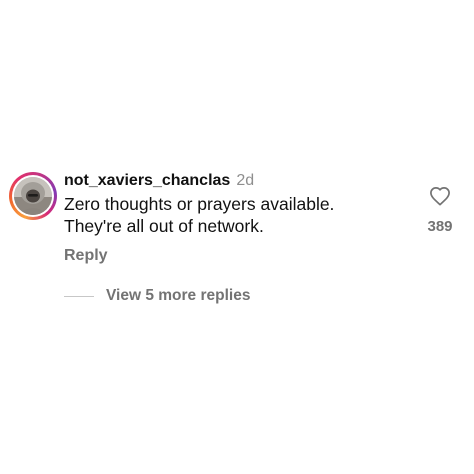 The image size is (474, 474). Describe the element at coordinates (440, 196) in the screenshot. I see `heart-outline-icon` at that location.